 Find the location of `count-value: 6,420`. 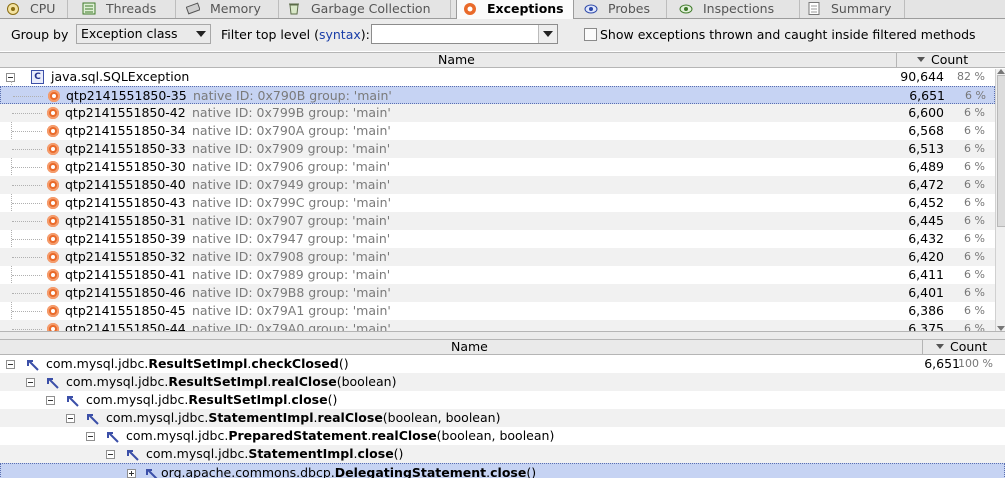

count-value: 6,420 is located at coordinates (926, 256).